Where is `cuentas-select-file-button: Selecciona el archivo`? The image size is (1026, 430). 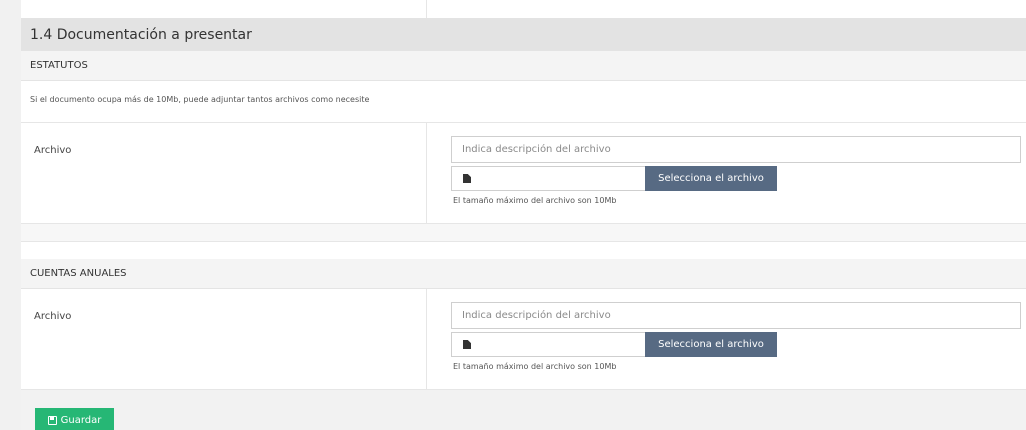
cuentas-select-file-button: Selecciona el archivo is located at coordinates (711, 344).